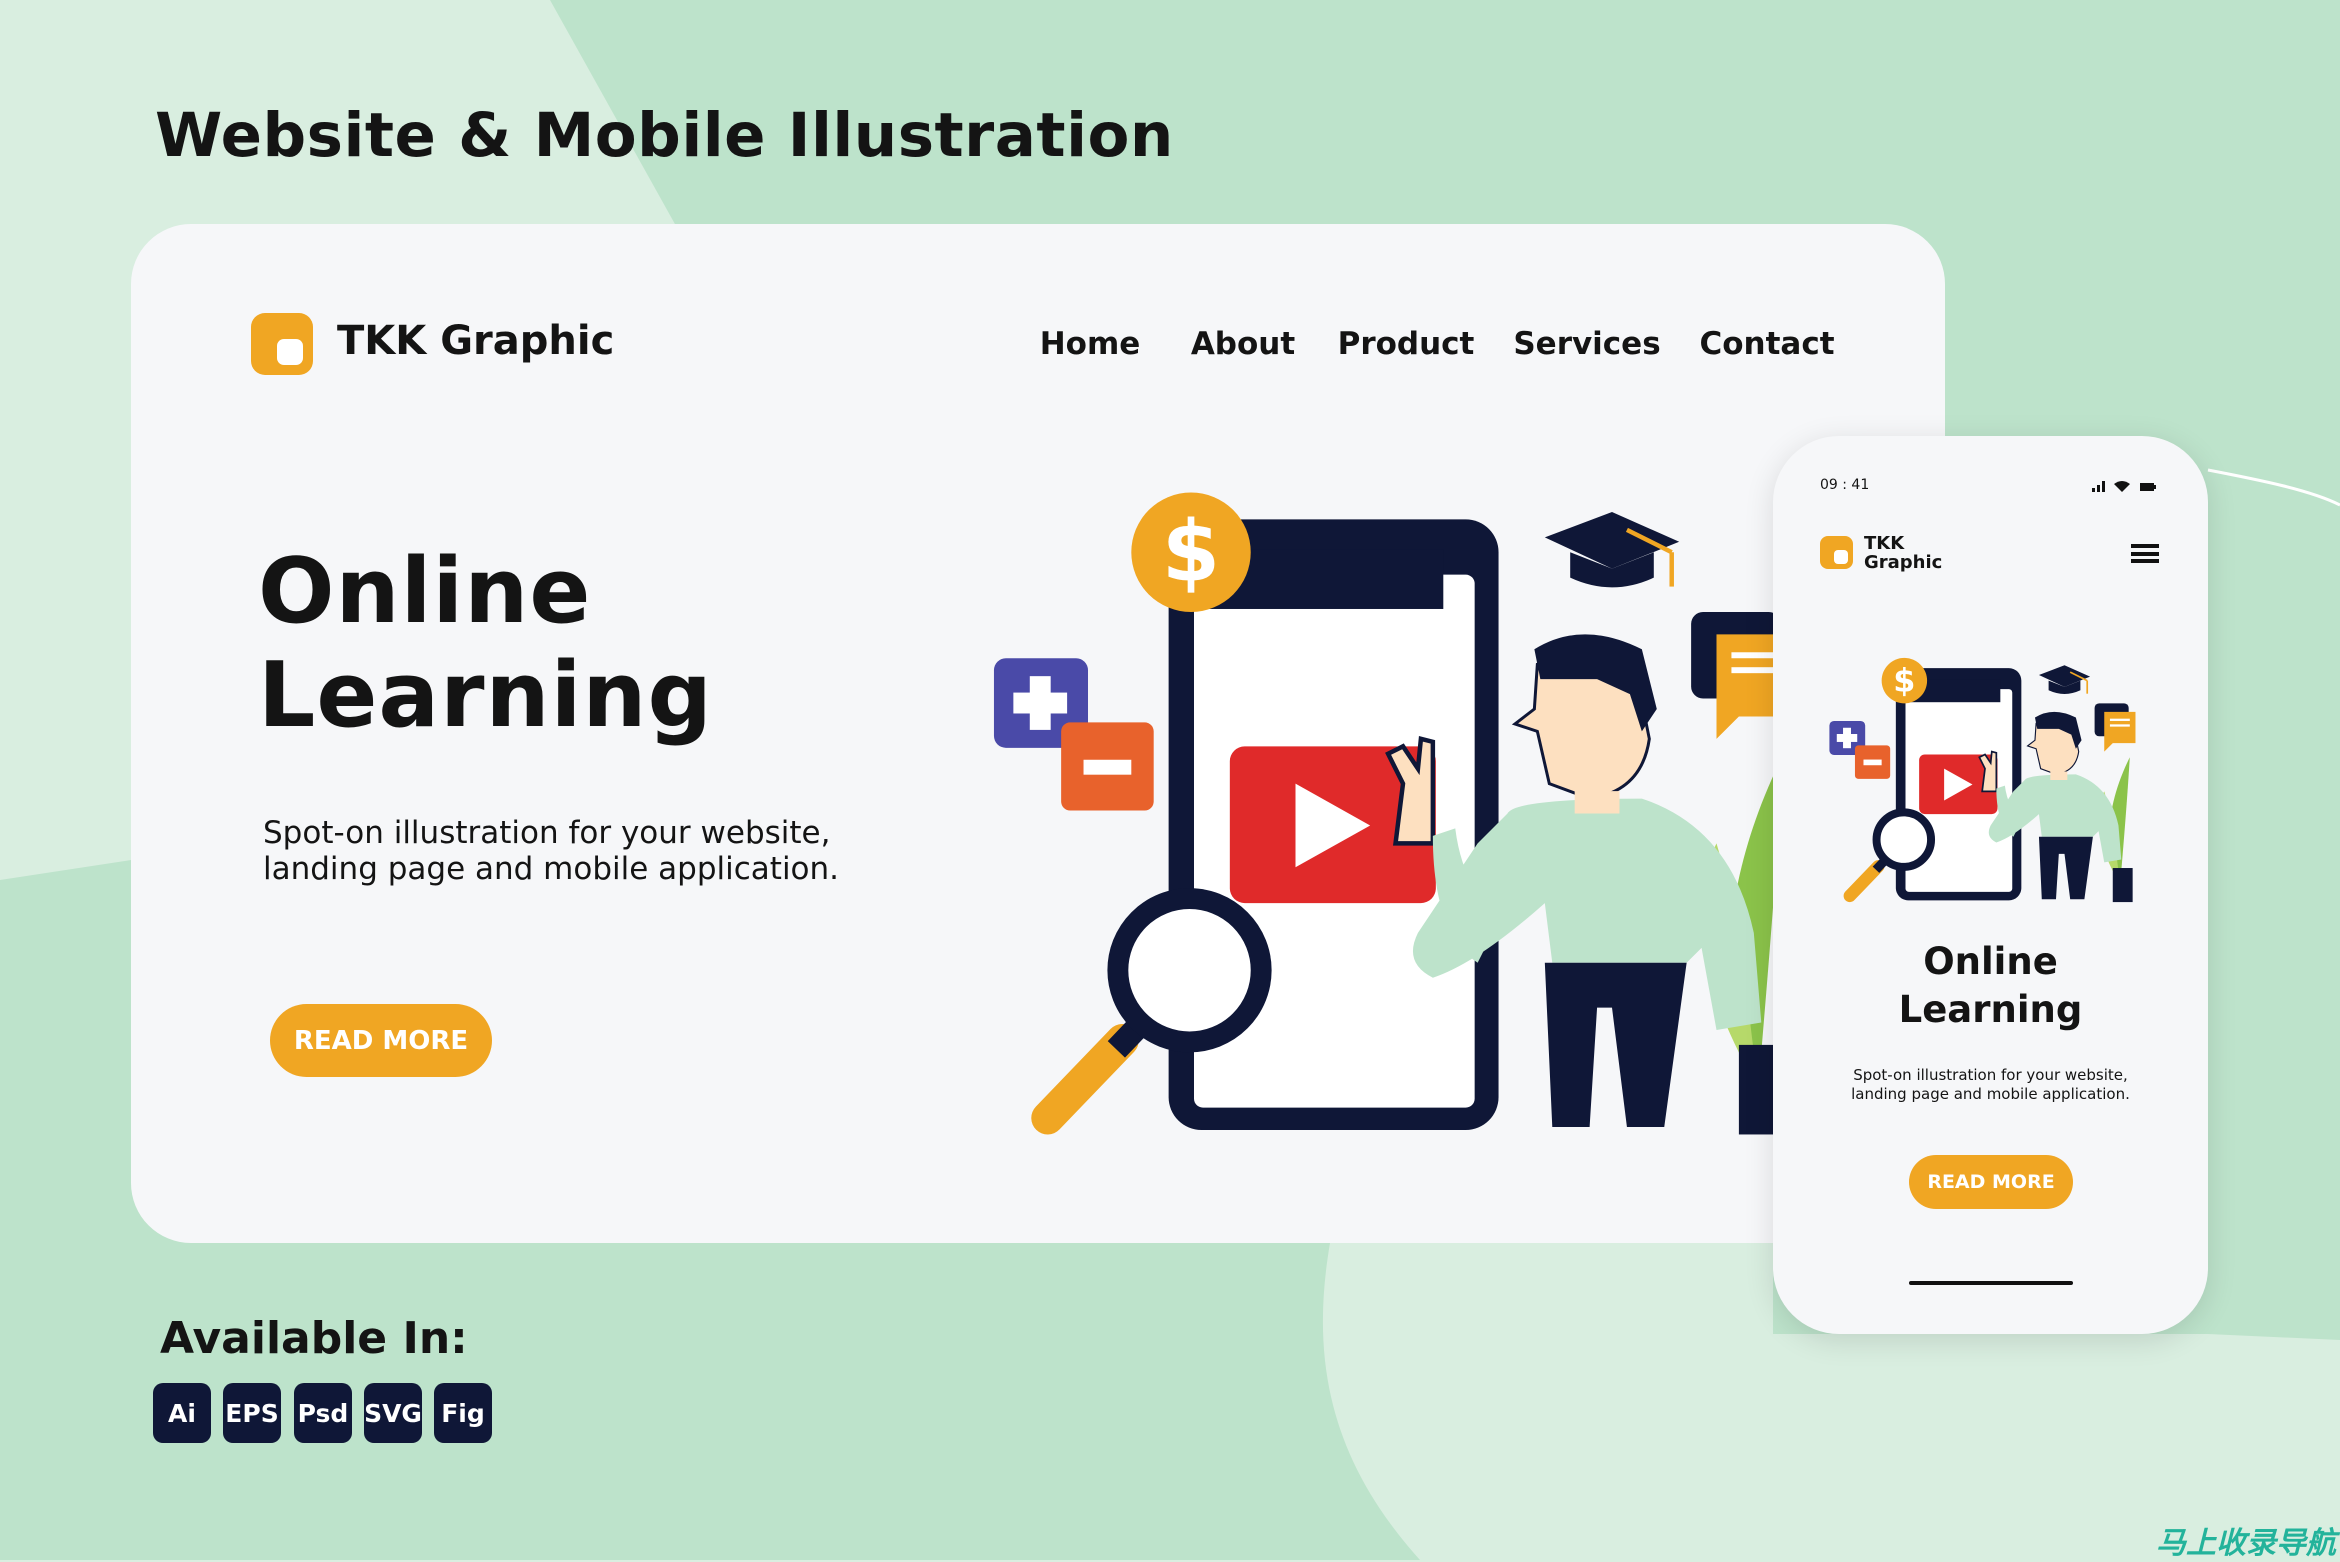 Image resolution: width=2340 pixels, height=1562 pixels. I want to click on nav-contact: Contact, so click(1766, 344).